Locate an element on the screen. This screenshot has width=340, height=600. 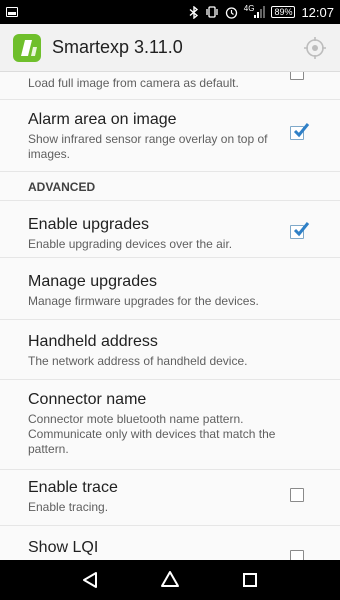
app-title: Smartexp 3.11.0 is located at coordinates (117, 47).